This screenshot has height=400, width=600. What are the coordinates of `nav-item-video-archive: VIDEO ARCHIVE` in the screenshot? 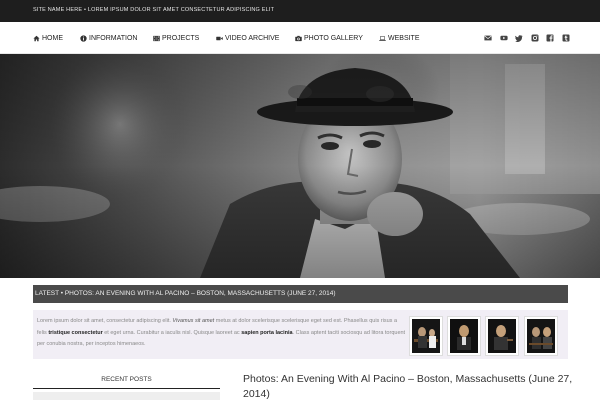 It's located at (247, 38).